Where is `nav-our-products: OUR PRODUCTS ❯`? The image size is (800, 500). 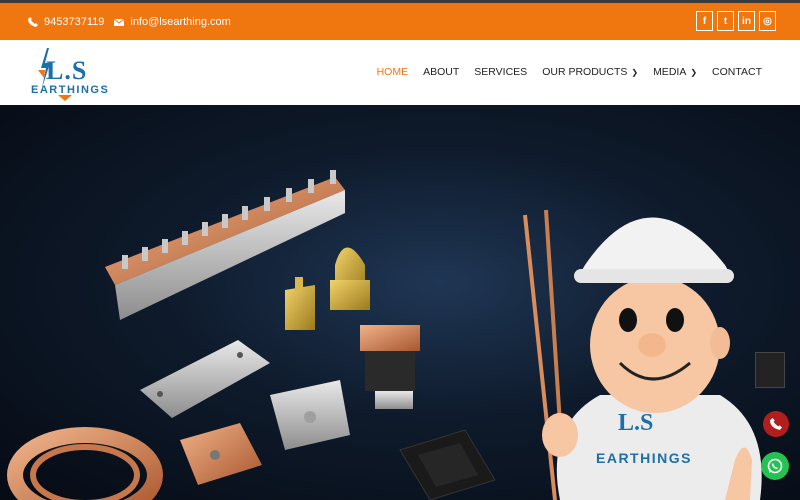
nav-our-products: OUR PRODUCTS ❯ is located at coordinates (590, 72).